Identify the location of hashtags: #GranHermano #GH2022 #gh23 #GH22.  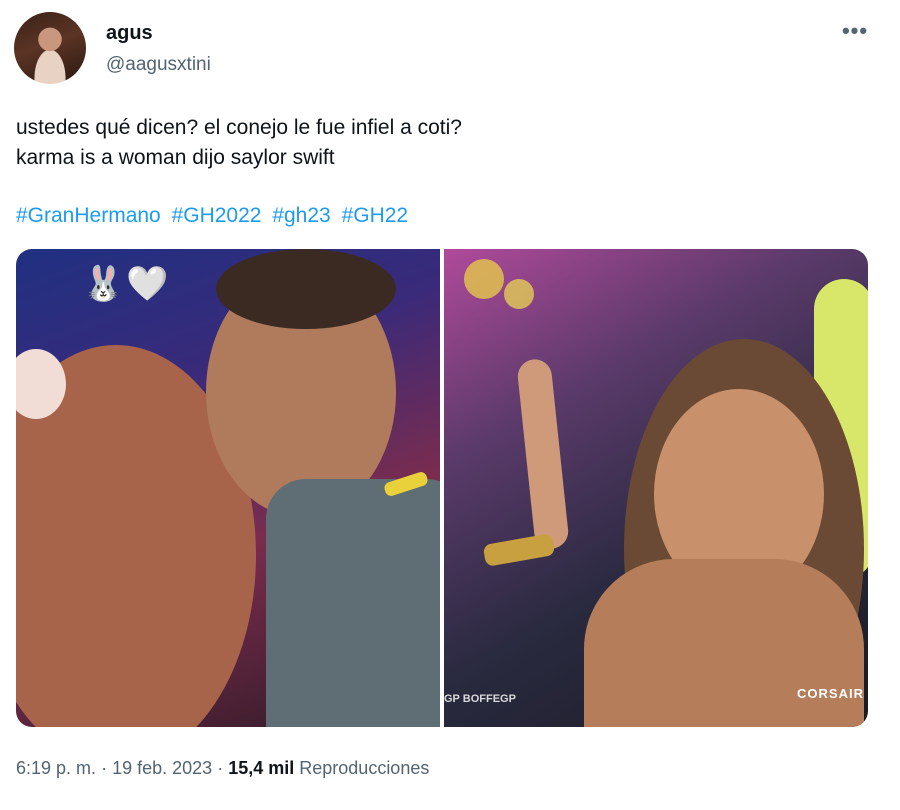
(214, 216).